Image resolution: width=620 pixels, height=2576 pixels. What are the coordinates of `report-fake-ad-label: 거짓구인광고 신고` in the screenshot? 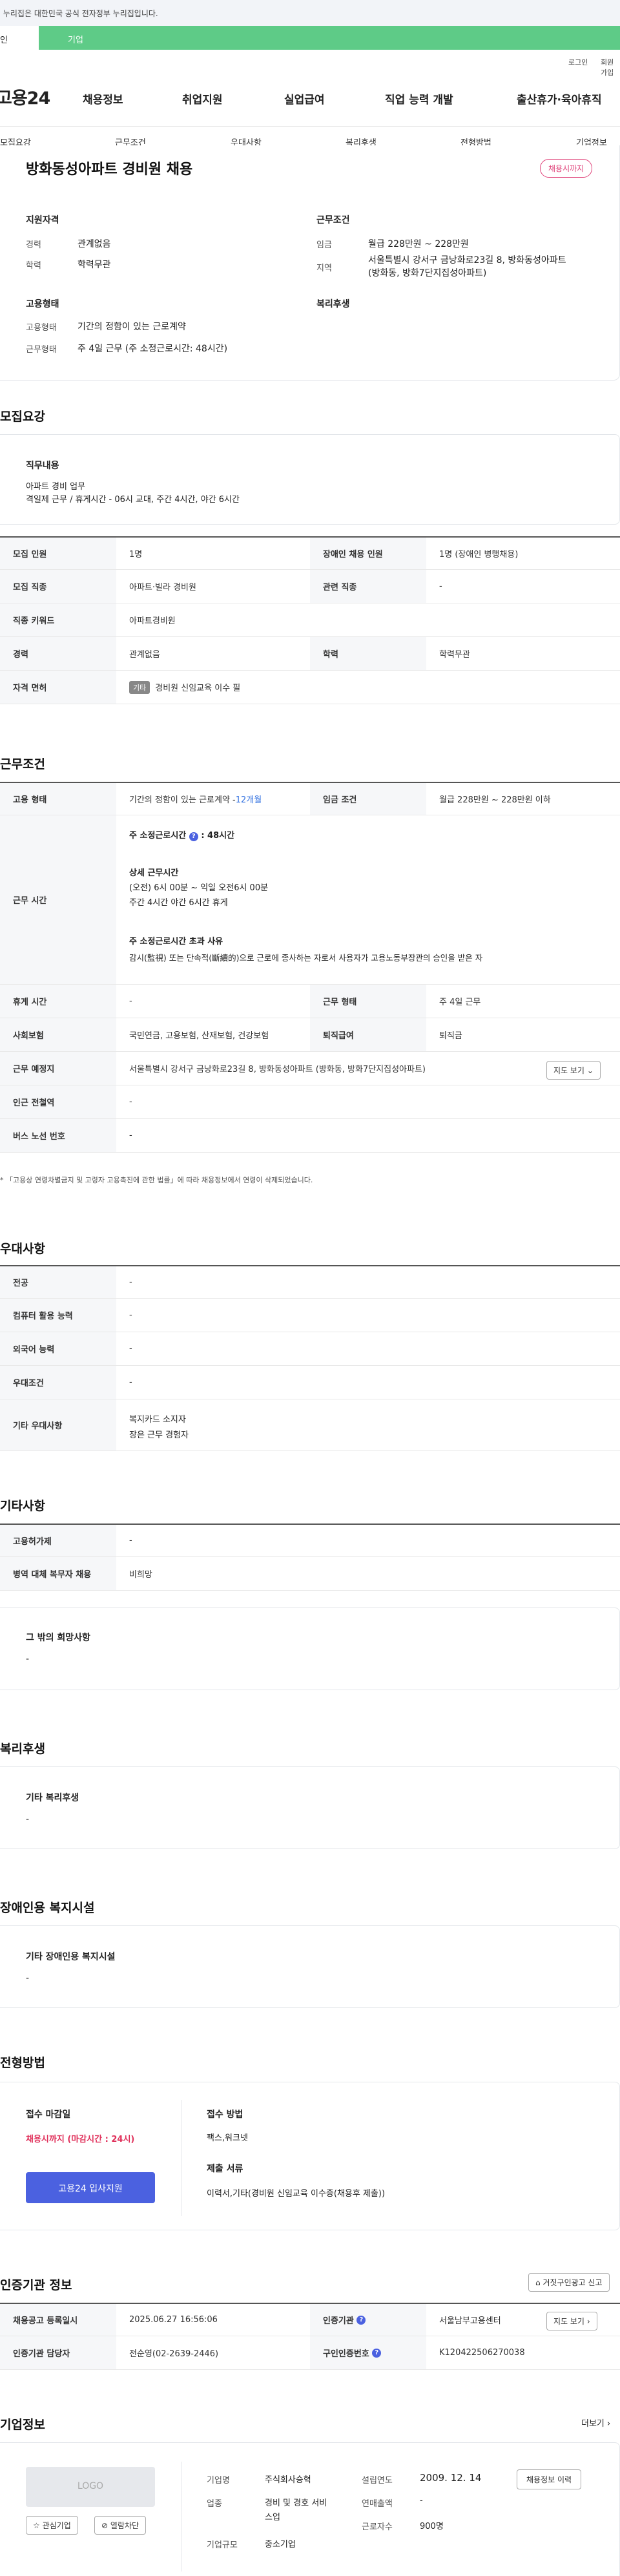 It's located at (572, 2282).